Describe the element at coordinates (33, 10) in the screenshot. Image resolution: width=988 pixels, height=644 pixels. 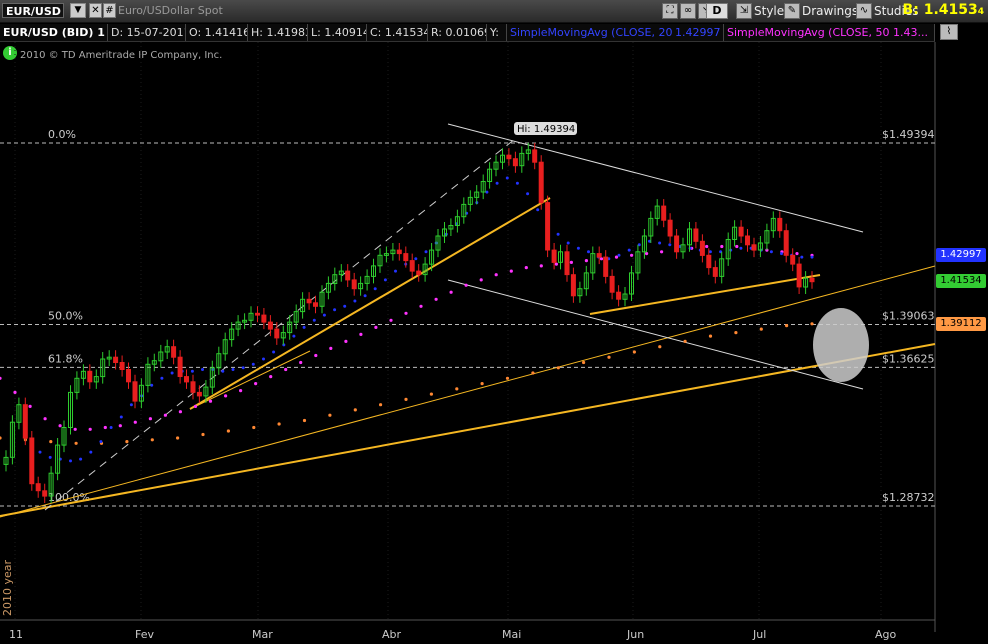
I see `symbol-input: EUR/USD` at that location.